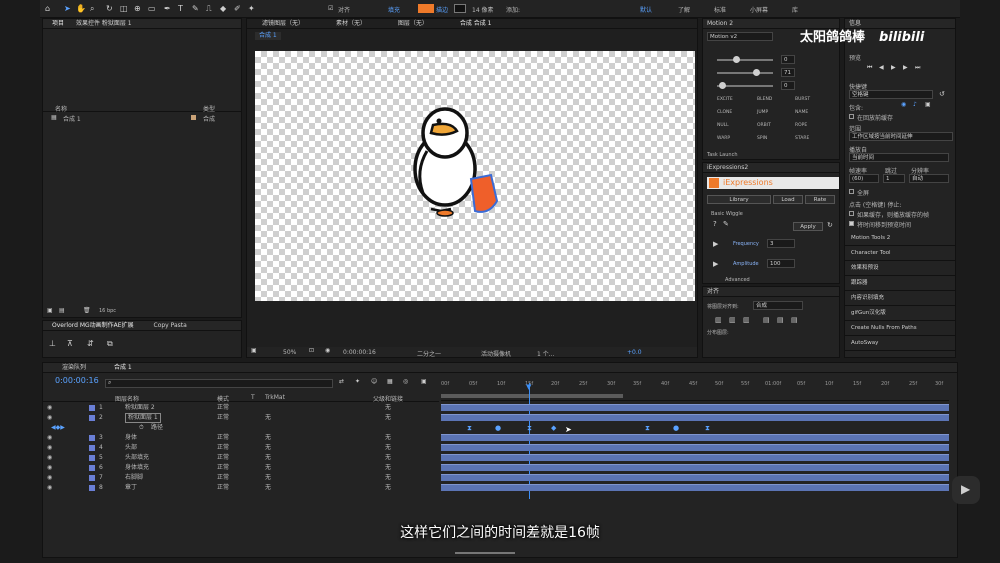 The height and width of the screenshot is (563, 1000). Describe the element at coordinates (92, 9) in the screenshot. I see `zoom-tool-icon: ⌕` at that location.